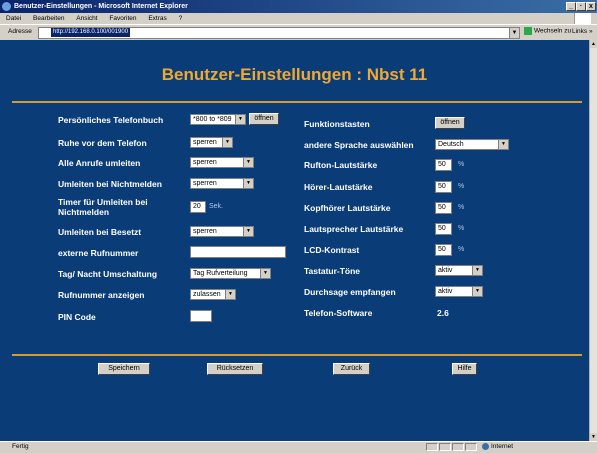 The height and width of the screenshot is (453, 597). I want to click on timer-label-line2: Nichtmelden, so click(84, 212).